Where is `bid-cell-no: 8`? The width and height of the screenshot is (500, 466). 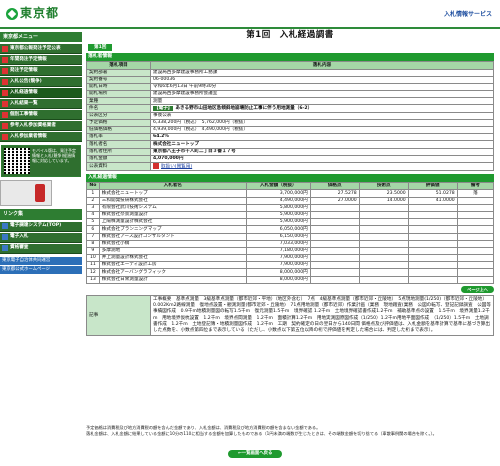 bid-cell-no: 8 is located at coordinates (93, 243).